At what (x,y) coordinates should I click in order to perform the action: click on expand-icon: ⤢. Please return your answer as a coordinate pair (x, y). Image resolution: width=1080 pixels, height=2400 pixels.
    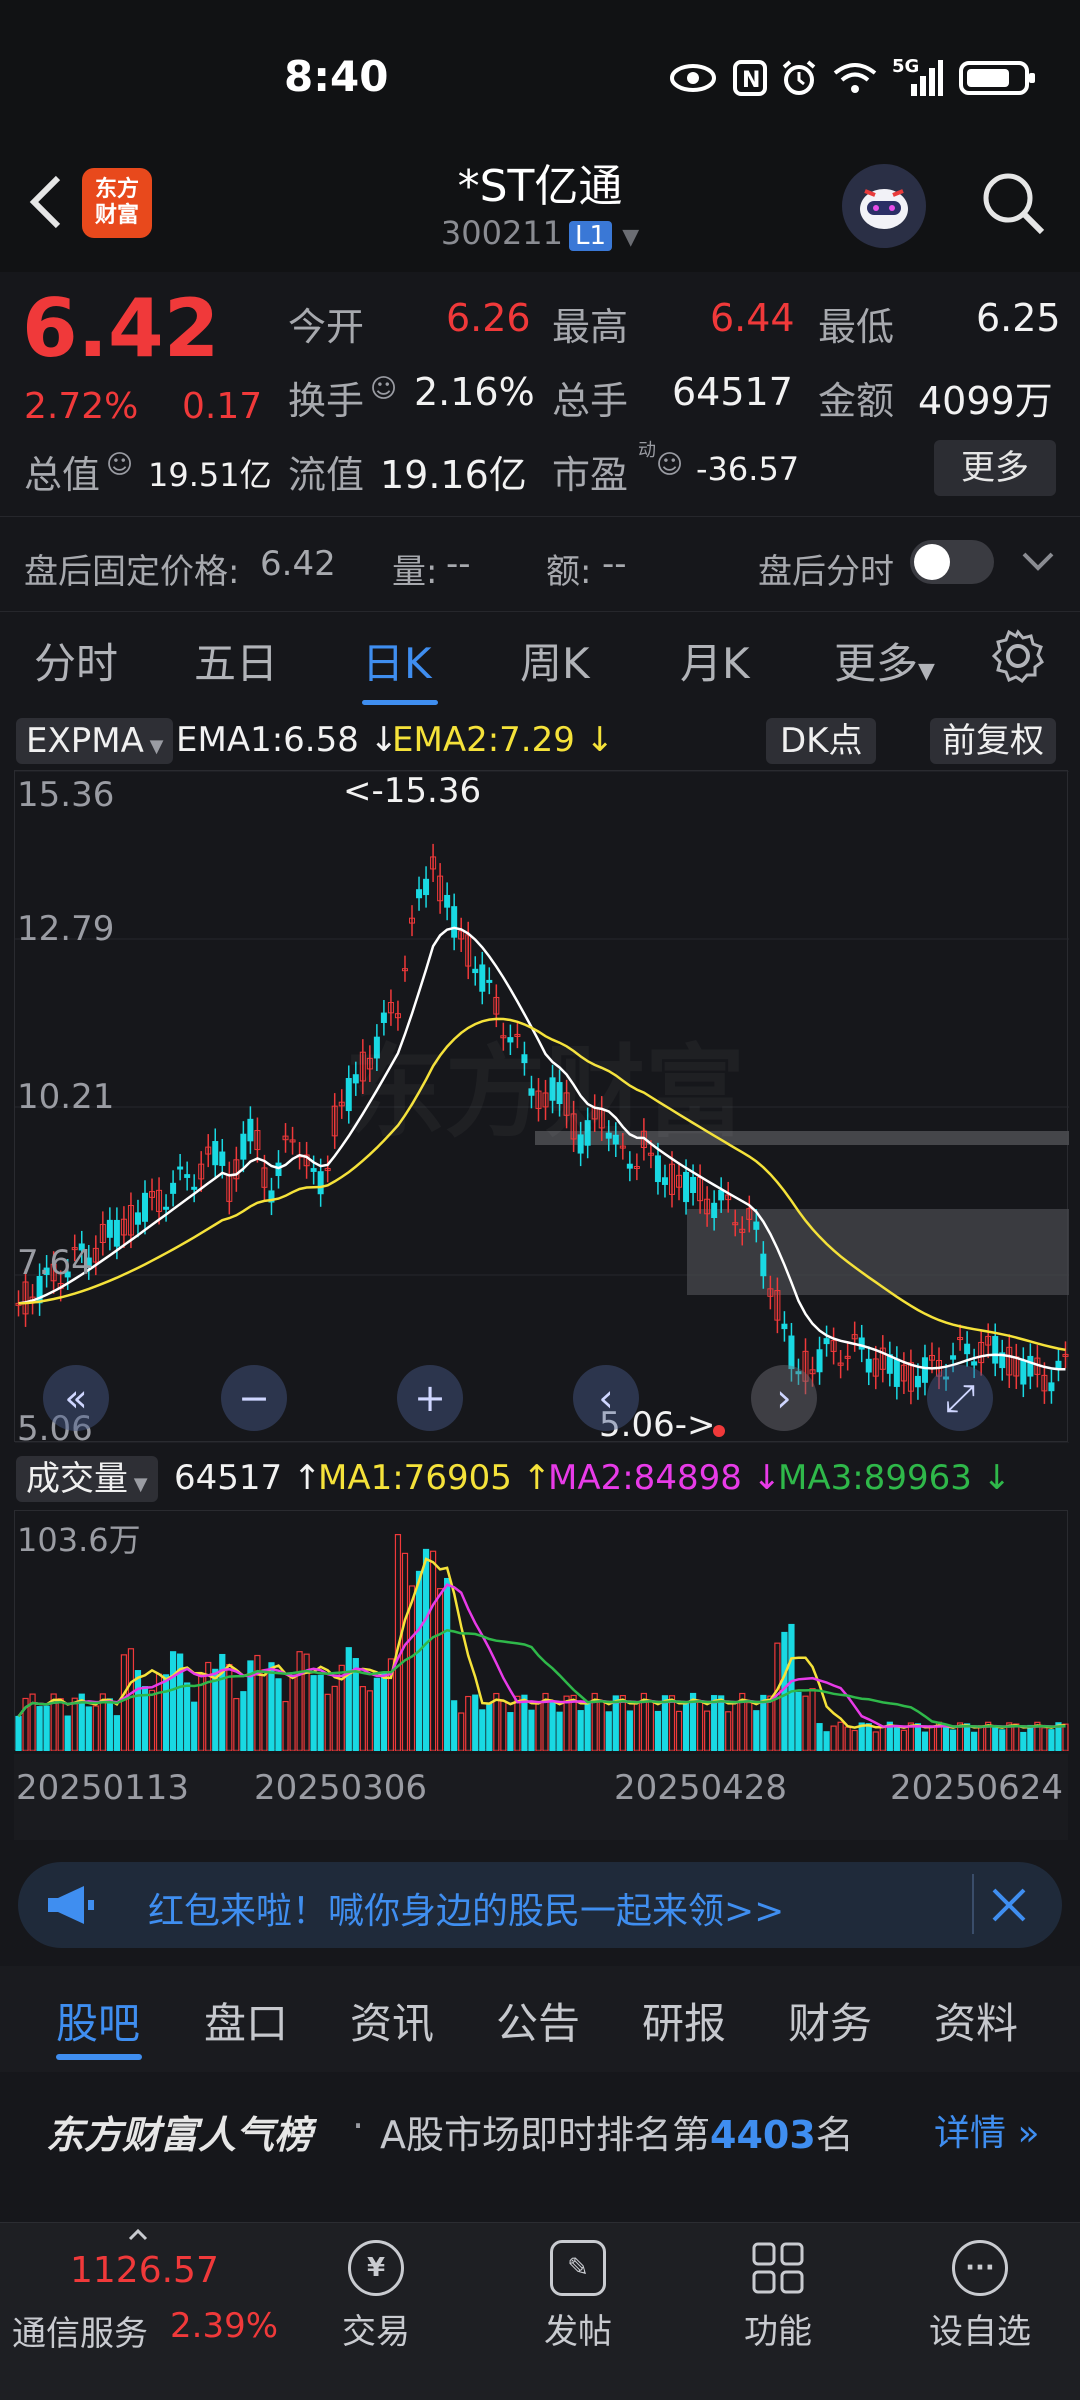
    Looking at the image, I should click on (960, 1398).